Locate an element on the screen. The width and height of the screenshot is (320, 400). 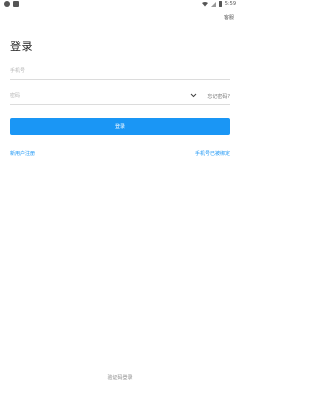
login-button: 登录 is located at coordinates (120, 126).